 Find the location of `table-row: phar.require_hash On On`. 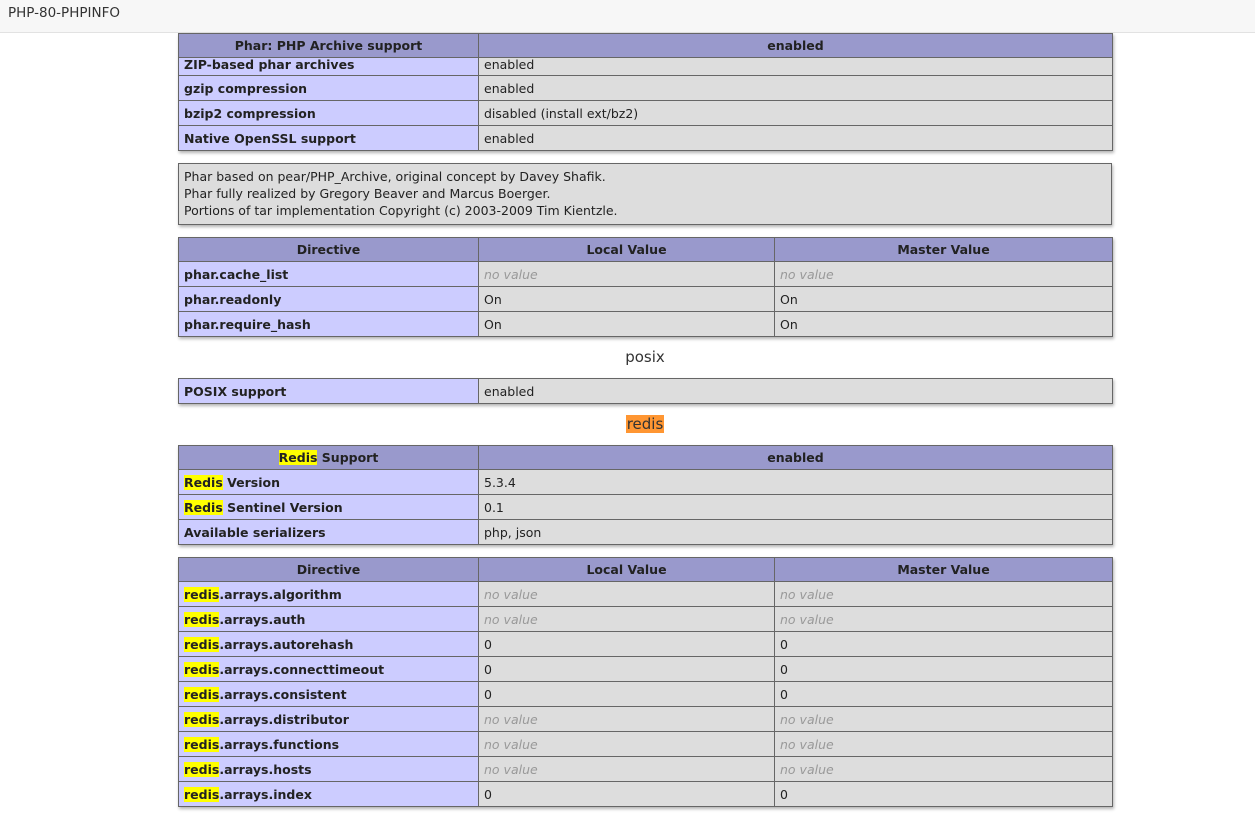

table-row: phar.require_hash On On is located at coordinates (645, 324).